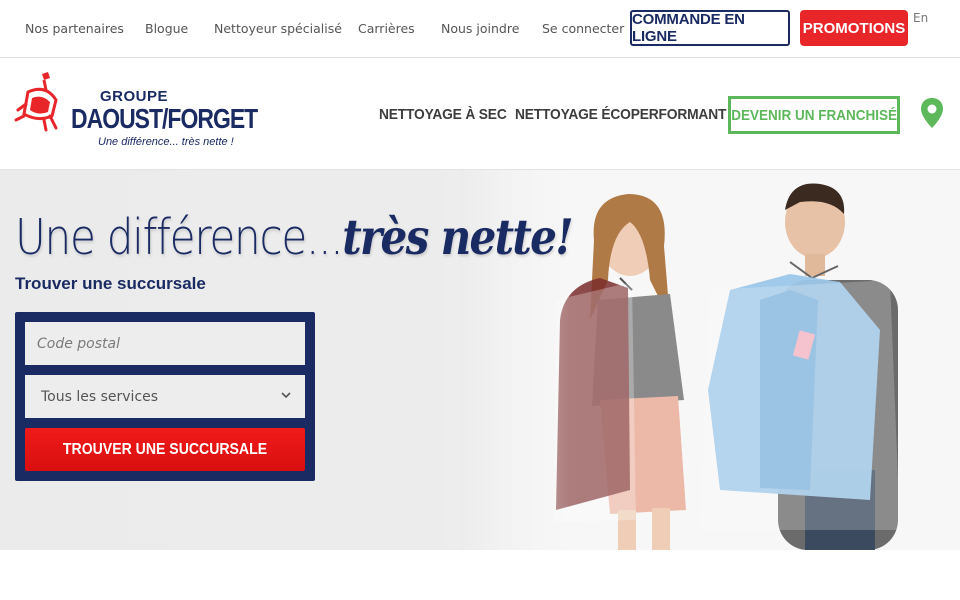  Describe the element at coordinates (854, 28) in the screenshot. I see `promotions-button: PROMOTIONS` at that location.